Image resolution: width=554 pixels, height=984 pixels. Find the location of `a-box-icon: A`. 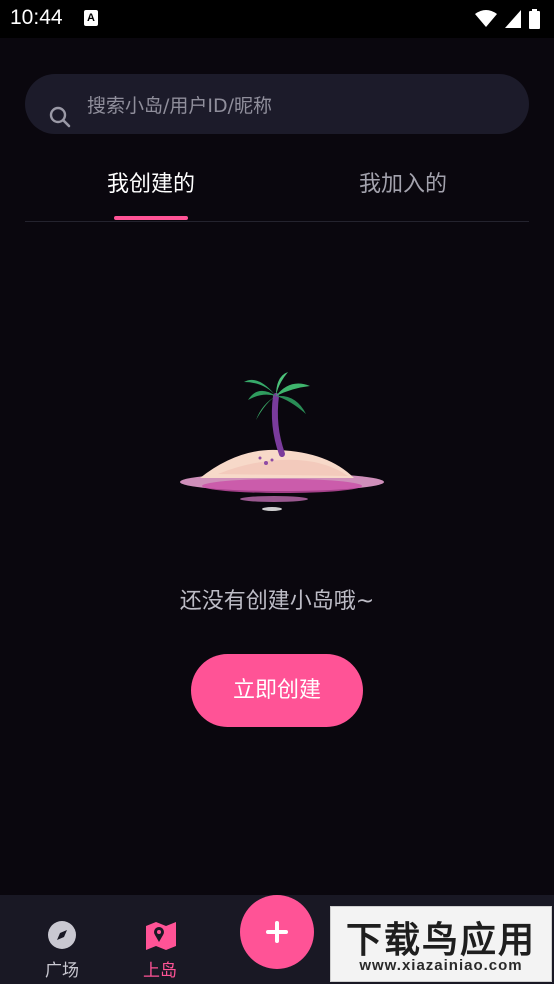

a-box-icon: A is located at coordinates (91, 18).